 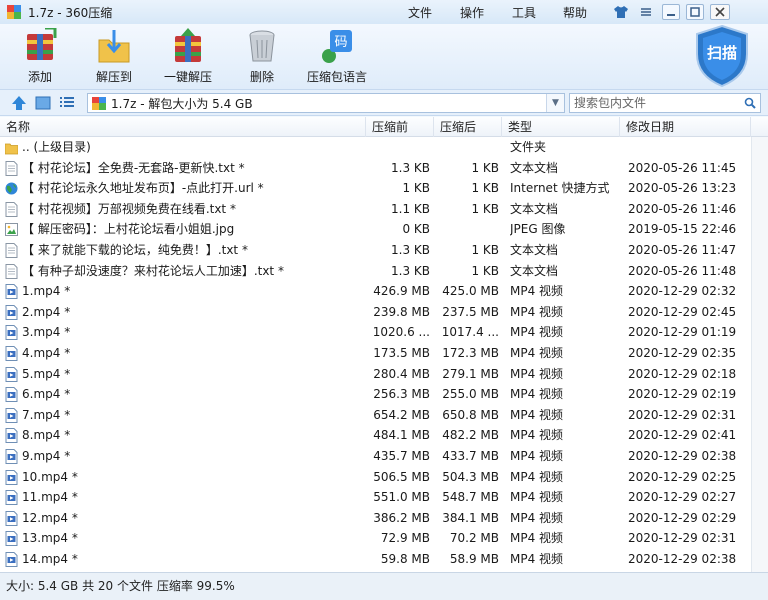 I want to click on modified-date: 2020-12-29 02:41, so click(x=682, y=435).